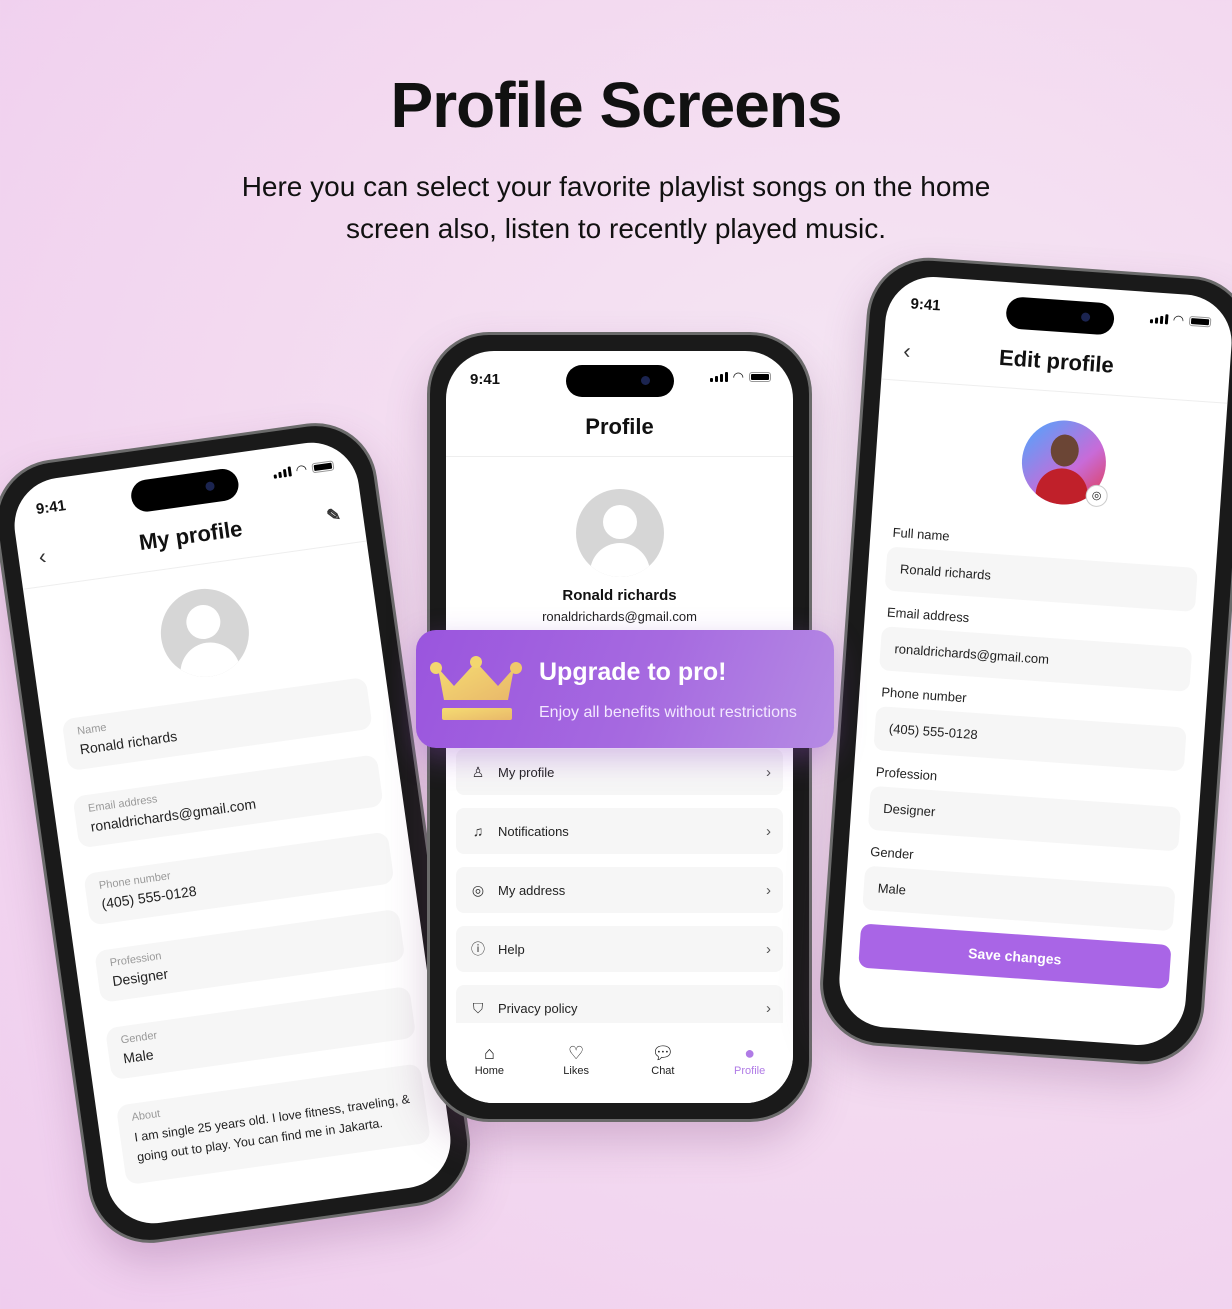  What do you see at coordinates (1035, 659) in the screenshot?
I see `input-email: ronaldrichards@gmail.com` at bounding box center [1035, 659].